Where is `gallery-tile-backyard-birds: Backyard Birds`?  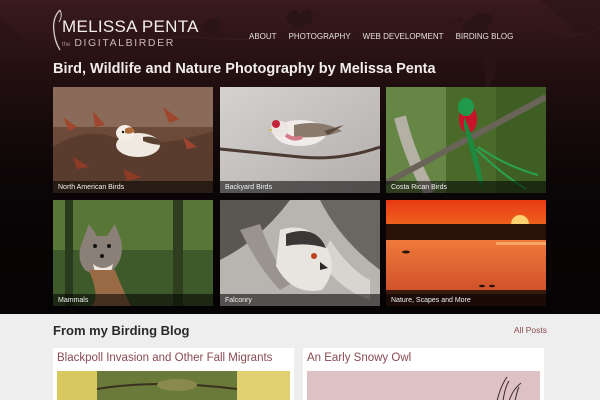 gallery-tile-backyard-birds: Backyard Birds is located at coordinates (300, 140).